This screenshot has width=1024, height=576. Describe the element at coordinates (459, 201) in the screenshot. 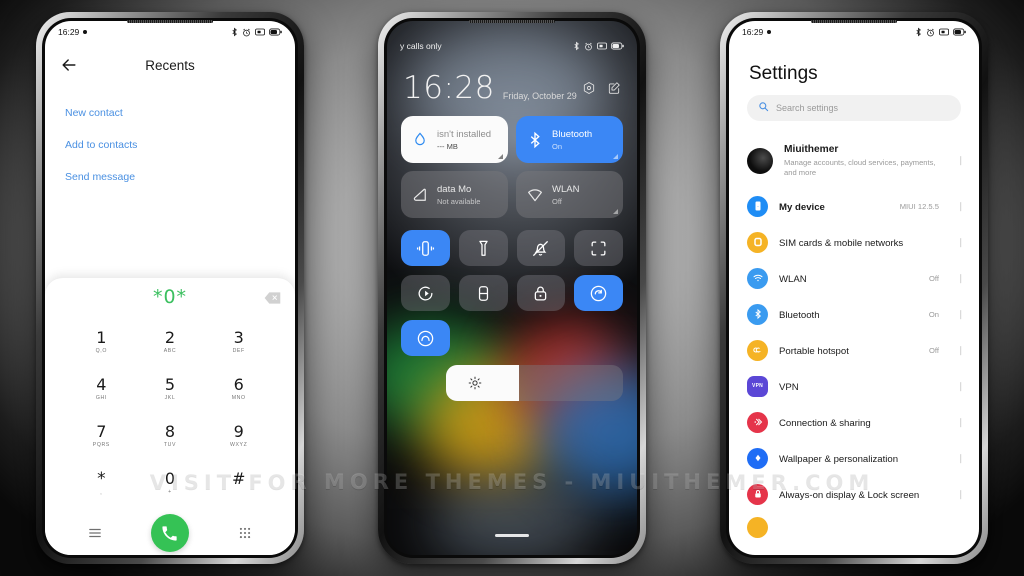

I see `cc-card-sub: Not available` at that location.